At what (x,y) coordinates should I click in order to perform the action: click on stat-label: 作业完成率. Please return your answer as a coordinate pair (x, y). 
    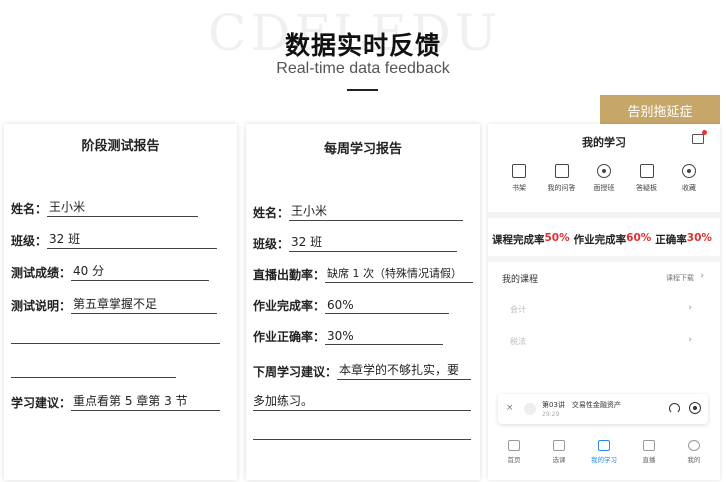
    Looking at the image, I should click on (600, 240).